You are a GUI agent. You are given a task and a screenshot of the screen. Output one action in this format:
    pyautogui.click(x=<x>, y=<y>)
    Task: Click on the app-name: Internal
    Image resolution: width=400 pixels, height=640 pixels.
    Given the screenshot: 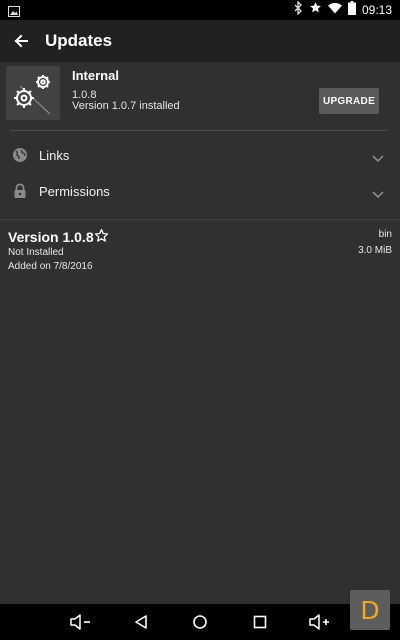 What is the action you would take?
    pyautogui.click(x=95, y=75)
    